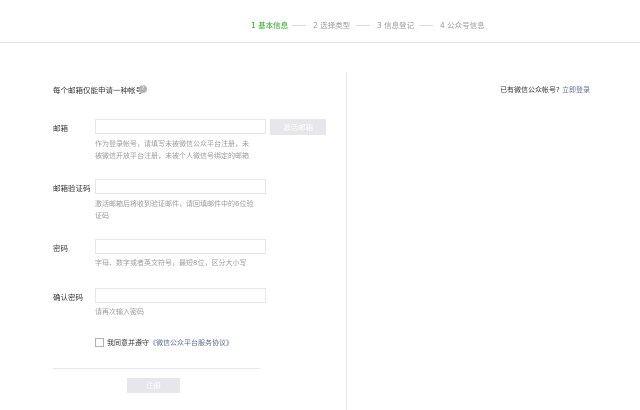 Image resolution: width=640 pixels, height=410 pixels. What do you see at coordinates (119, 312) in the screenshot?
I see `confirm-password-hint: 请再次输入密码` at bounding box center [119, 312].